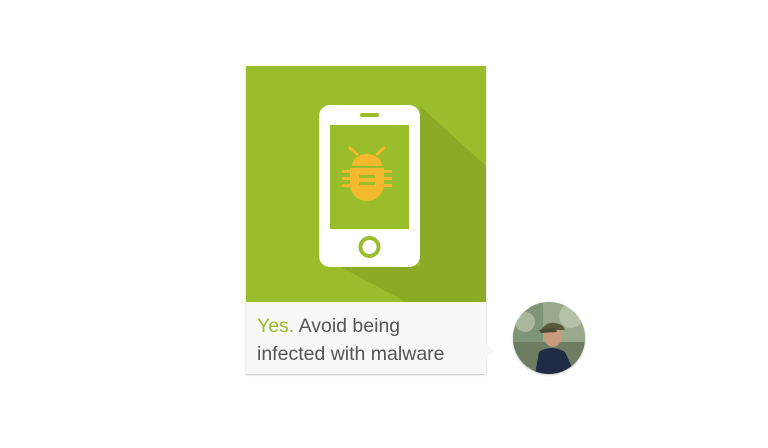  I want to click on message-text-line2: infected with malware, so click(351, 354).